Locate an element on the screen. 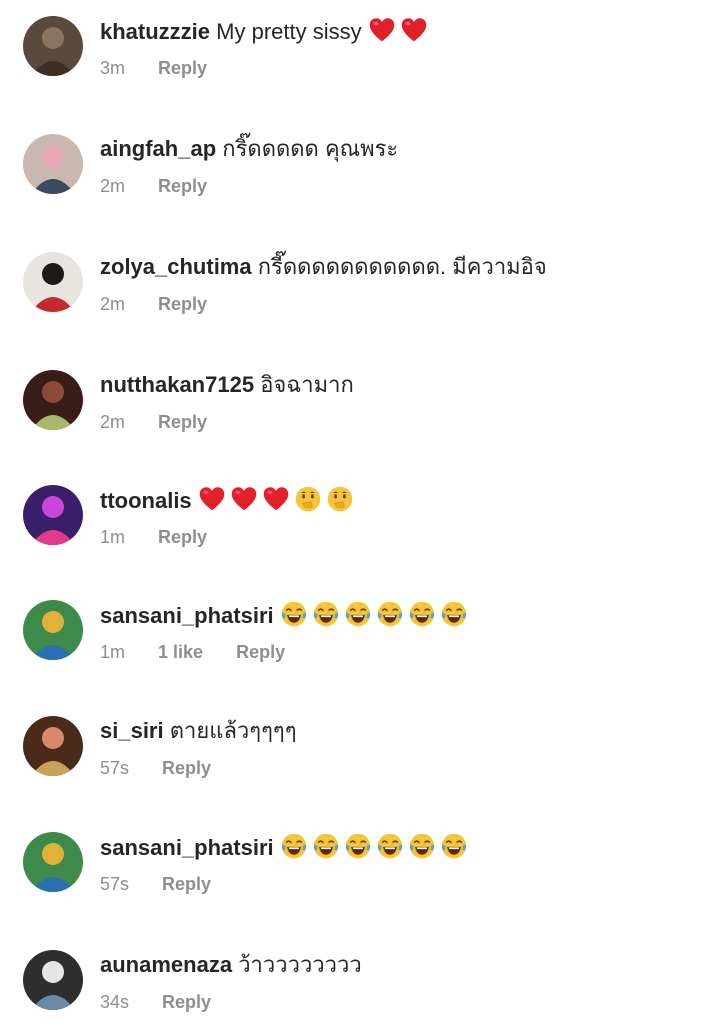 This screenshot has width=706, height=1024. comment-username: si_siri is located at coordinates (132, 730).